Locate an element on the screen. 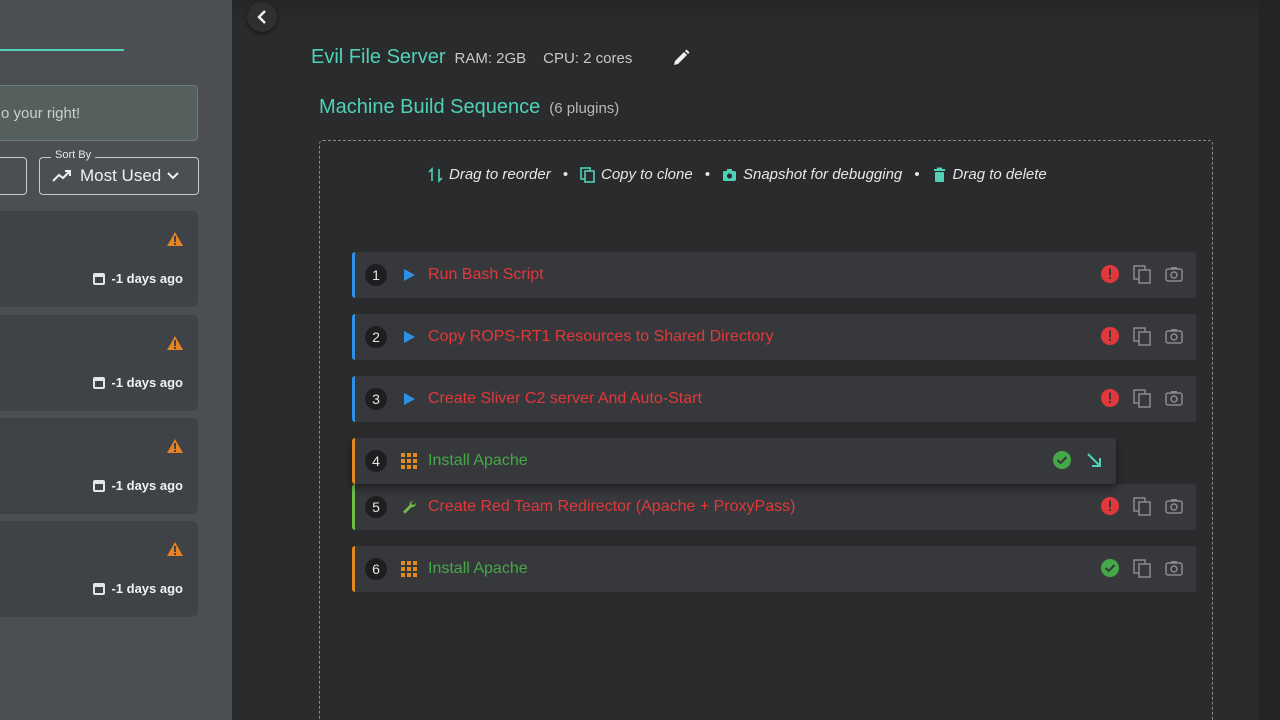 The height and width of the screenshot is (720, 1280). plugin-row: 3 Create Sliver C2 server And Auto-Start is located at coordinates (774, 399).